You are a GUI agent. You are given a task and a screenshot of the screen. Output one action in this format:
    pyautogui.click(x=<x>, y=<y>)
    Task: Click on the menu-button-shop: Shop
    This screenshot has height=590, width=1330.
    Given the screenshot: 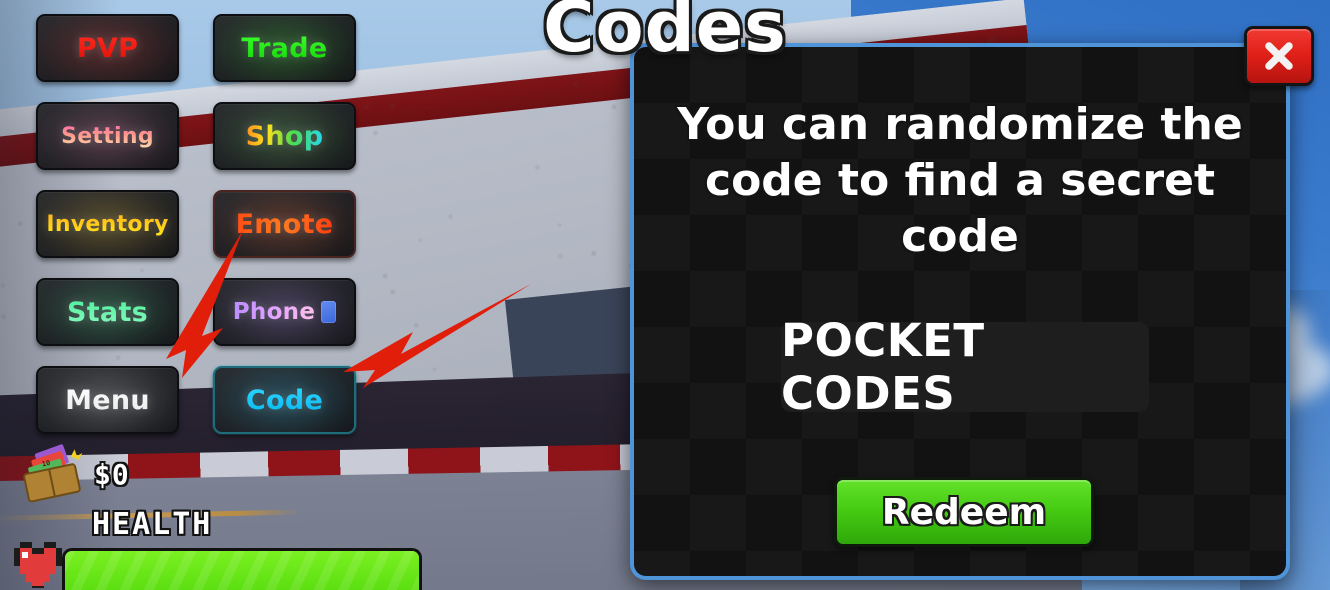 What is the action you would take?
    pyautogui.click(x=284, y=136)
    